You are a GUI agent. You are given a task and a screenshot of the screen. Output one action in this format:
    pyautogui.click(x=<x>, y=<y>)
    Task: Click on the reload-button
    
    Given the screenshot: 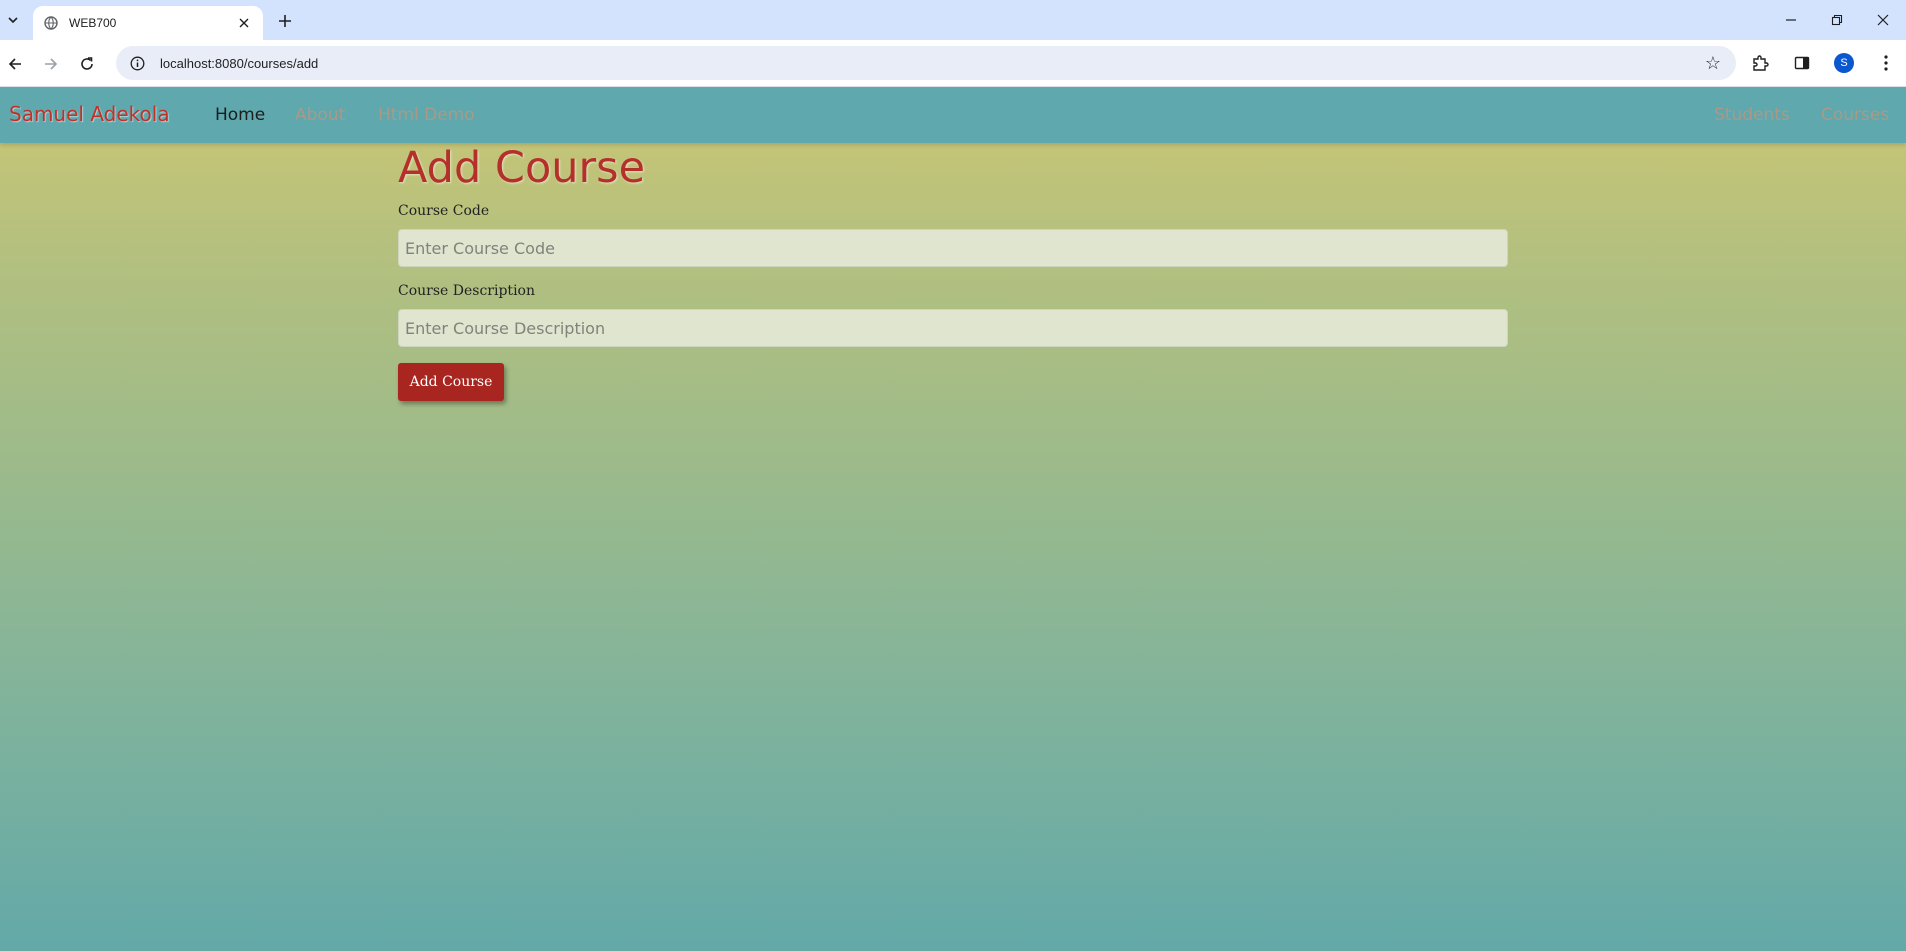 What is the action you would take?
    pyautogui.click(x=87, y=64)
    